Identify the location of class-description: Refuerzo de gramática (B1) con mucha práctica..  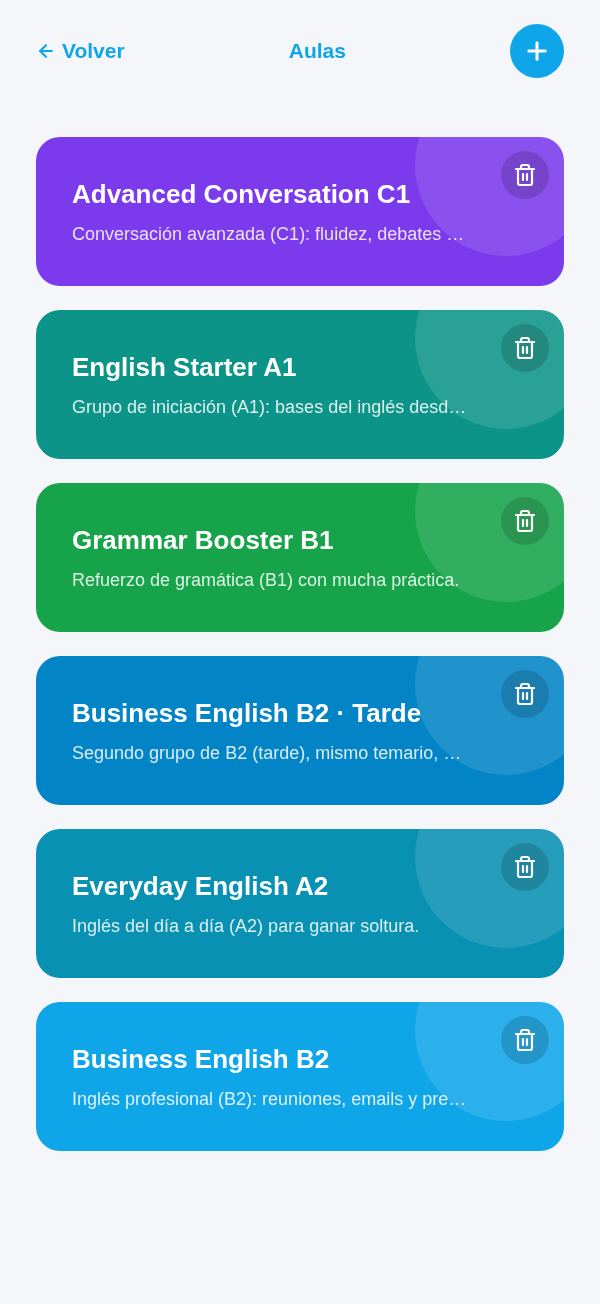
(266, 580).